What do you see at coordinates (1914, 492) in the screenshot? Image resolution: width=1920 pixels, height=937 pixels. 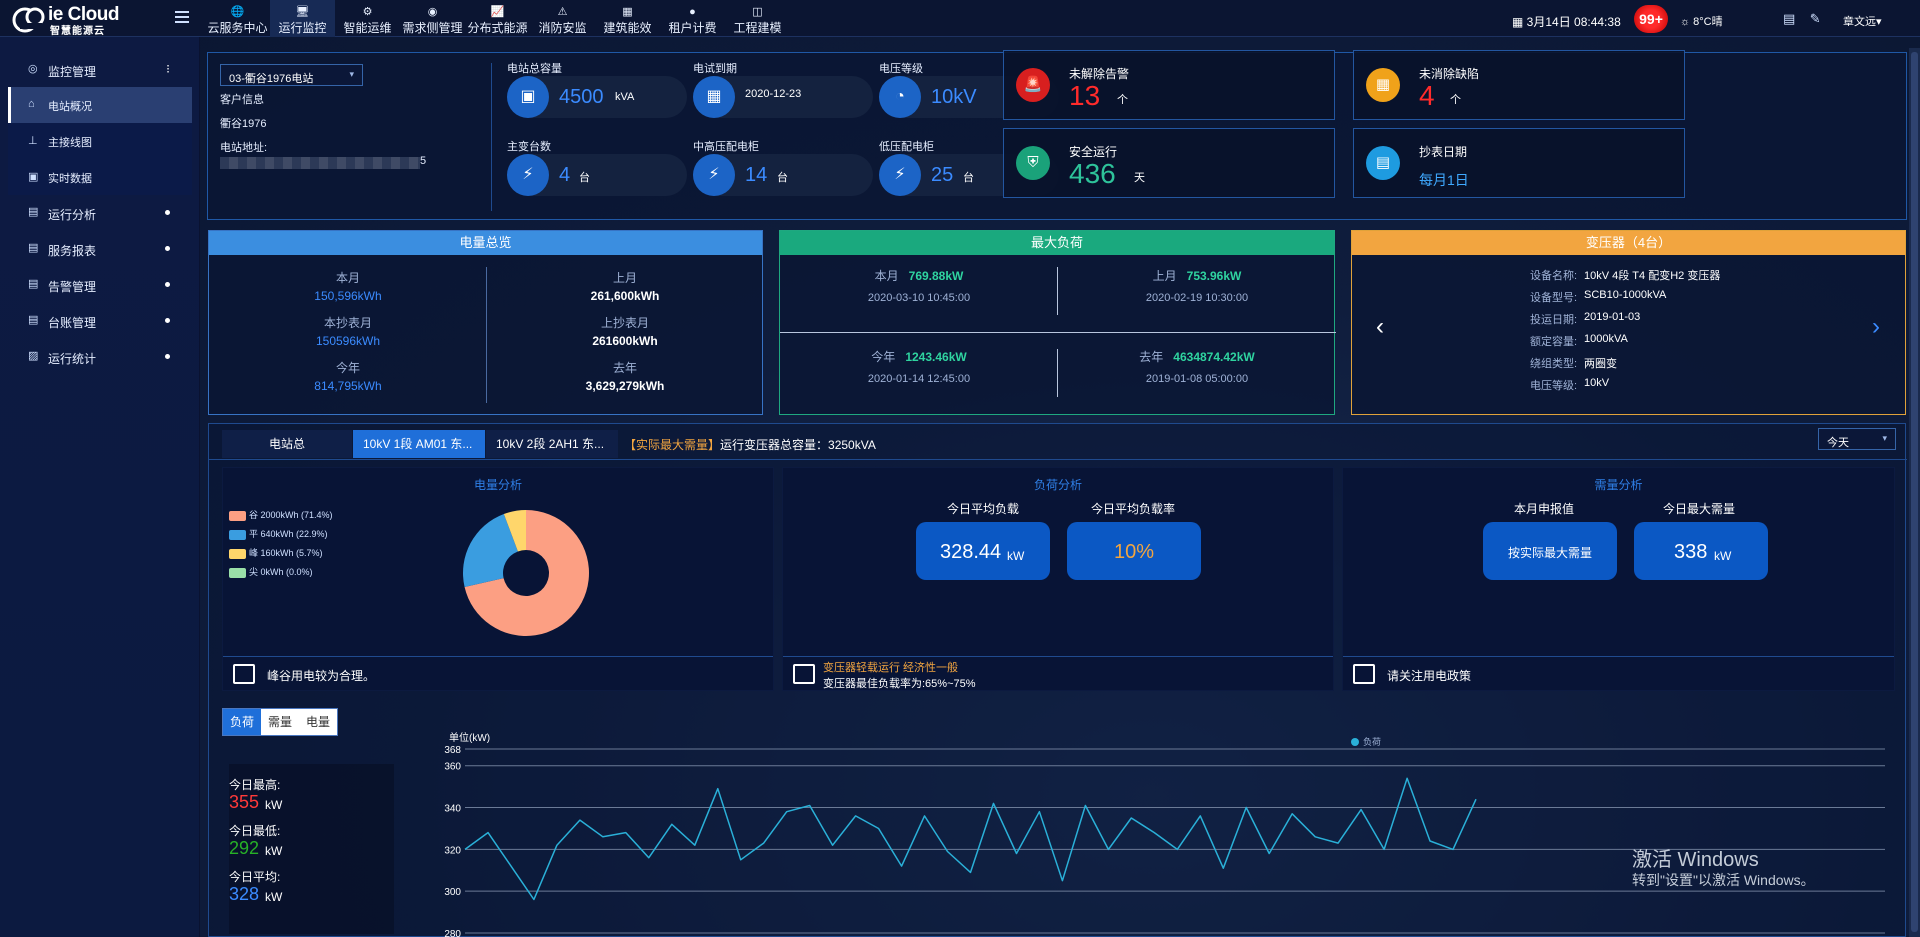 I see `scrollbar` at bounding box center [1914, 492].